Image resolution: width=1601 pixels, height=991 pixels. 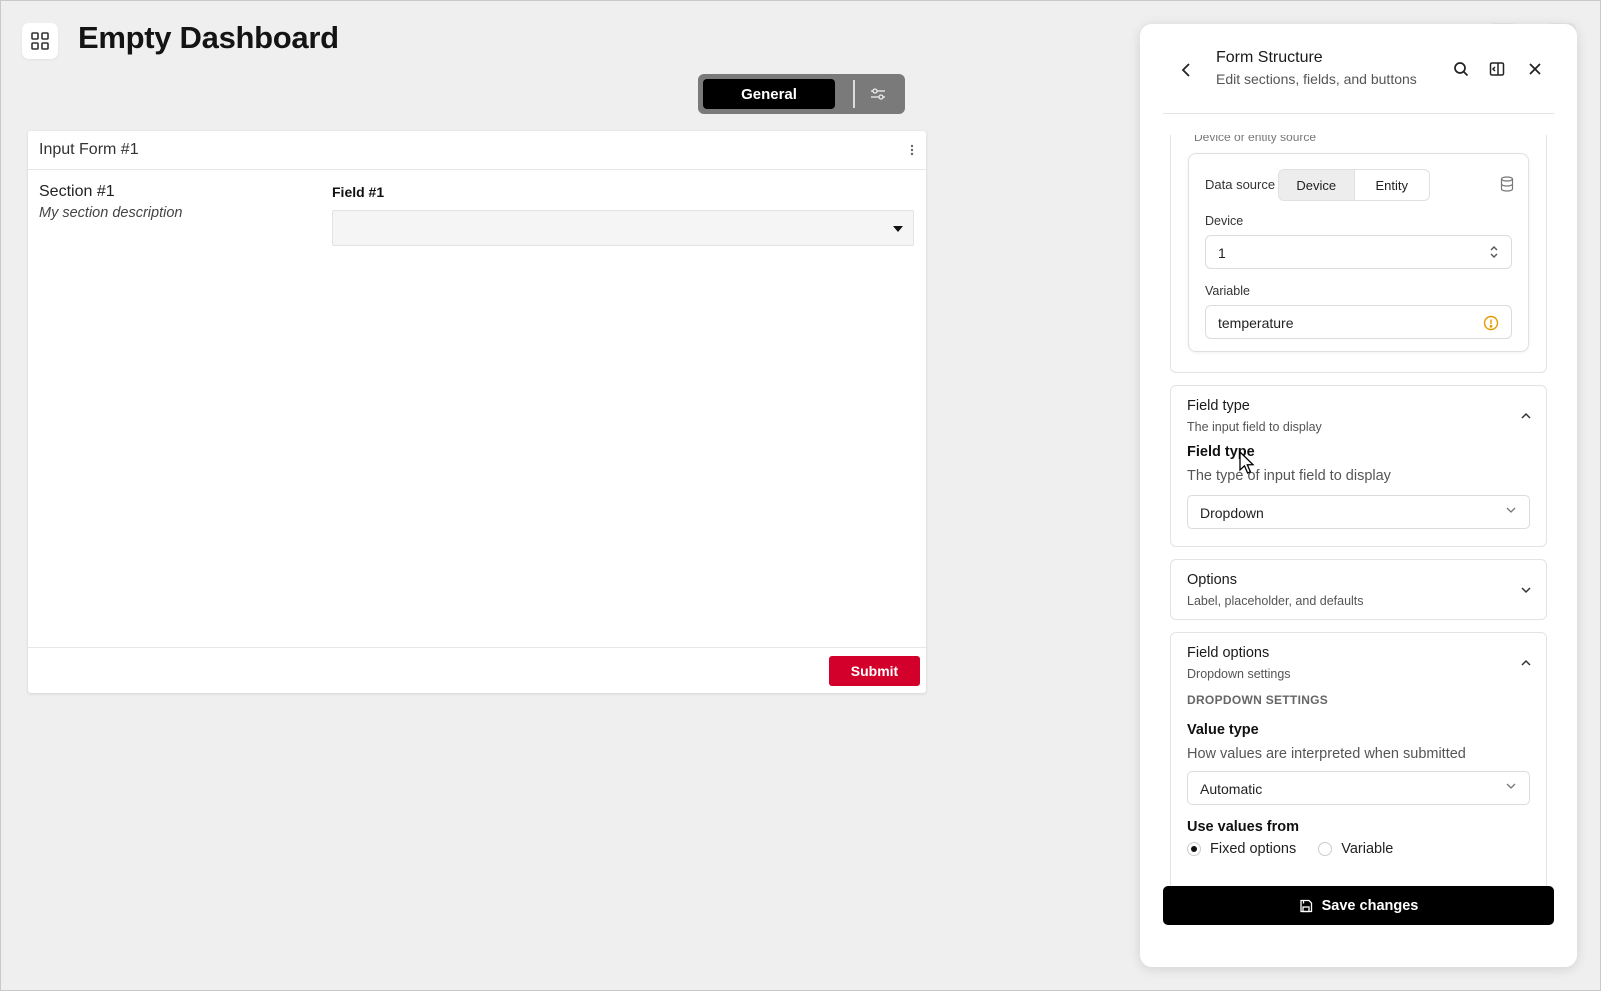 I want to click on device-stepper: 1, so click(x=1358, y=252).